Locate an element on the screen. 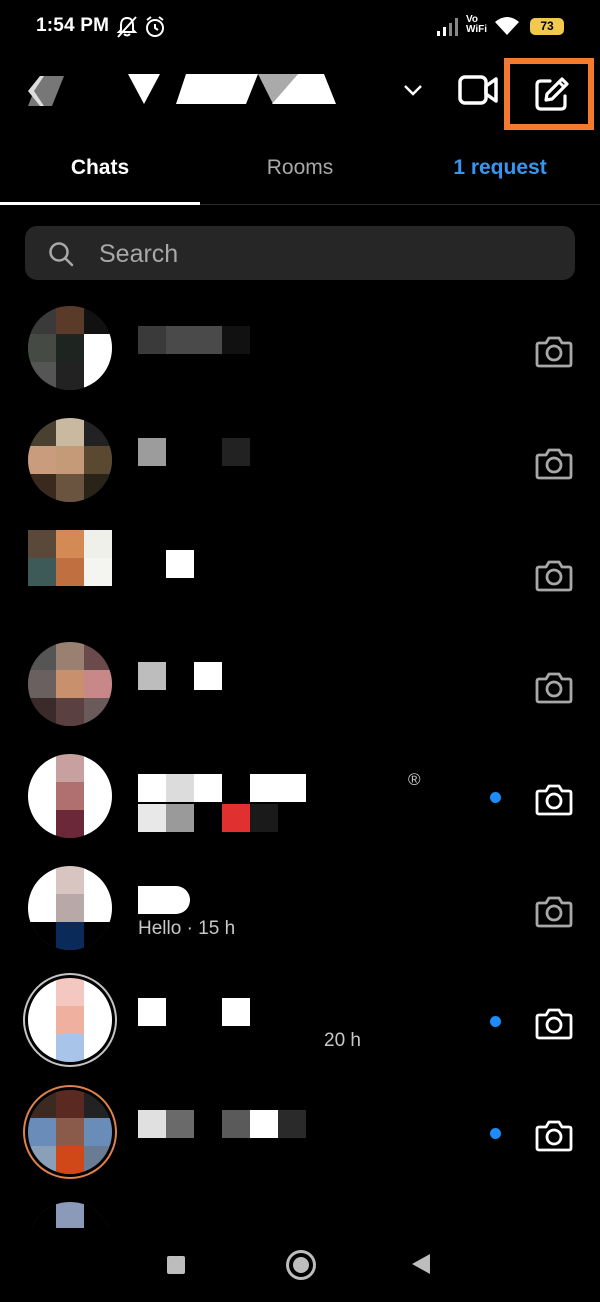  compose-edit-icon is located at coordinates (552, 94).